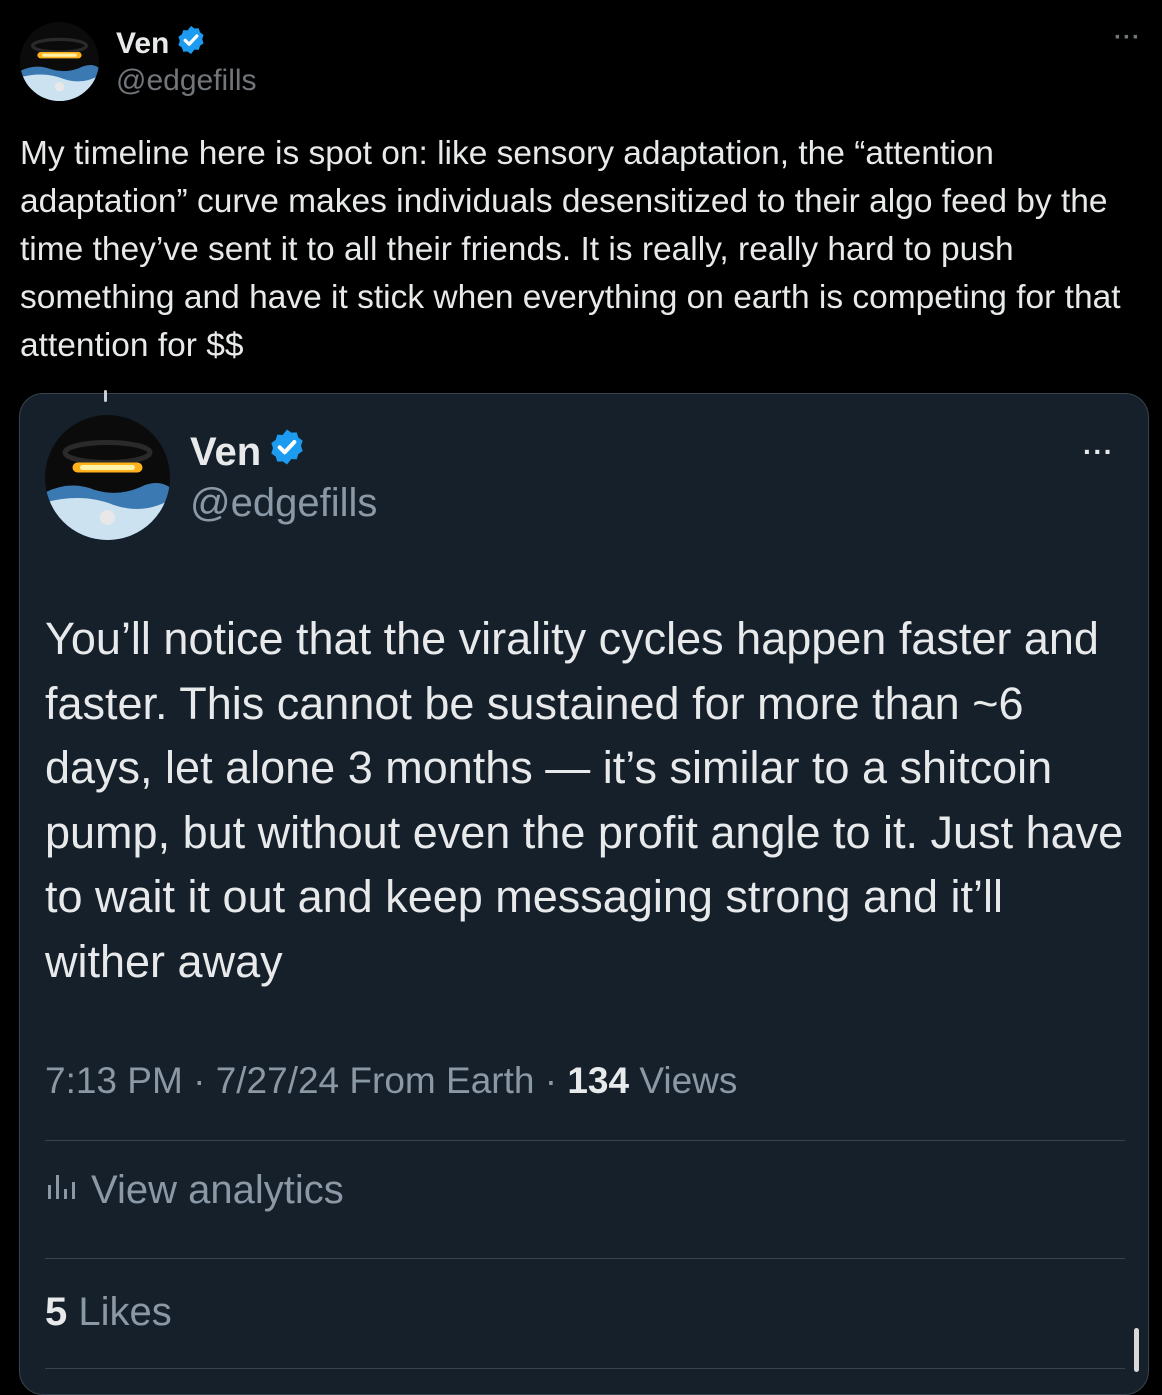 The height and width of the screenshot is (1395, 1162). Describe the element at coordinates (283, 503) in the screenshot. I see `quoted-author-handle: @edgefills` at that location.